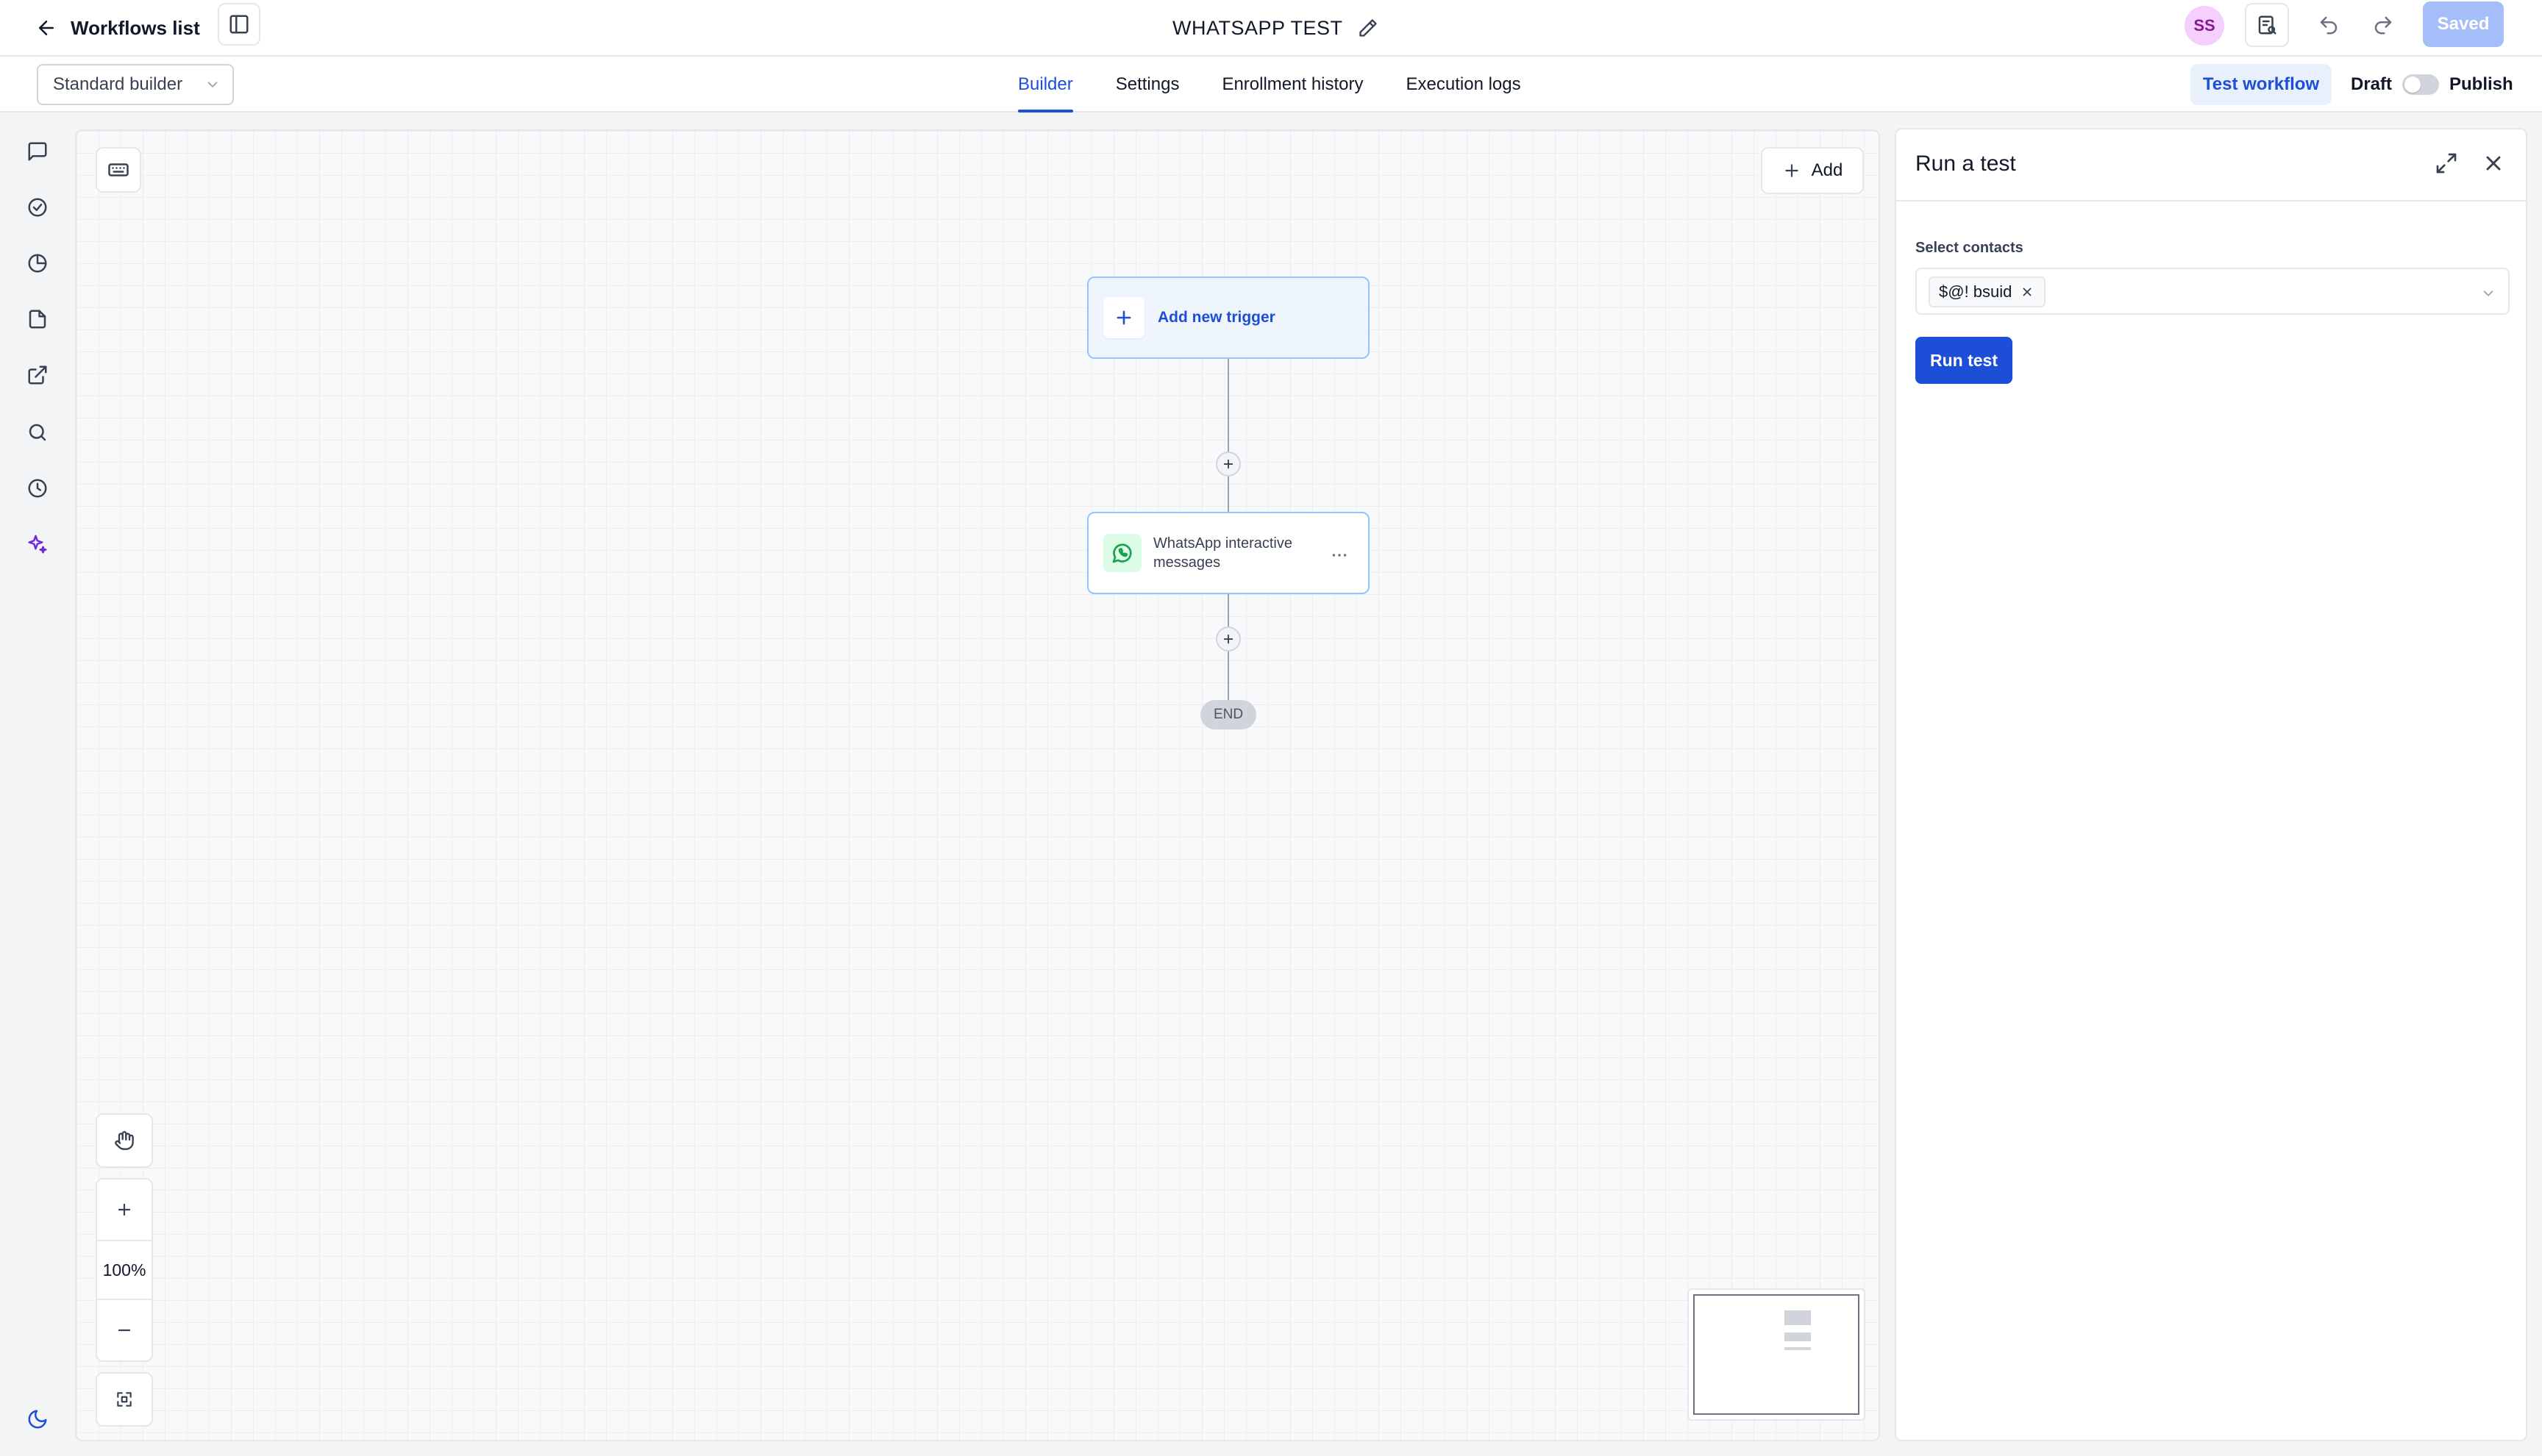 The width and height of the screenshot is (2542, 1456). I want to click on add-trigger-node: Add new trigger, so click(1228, 317).